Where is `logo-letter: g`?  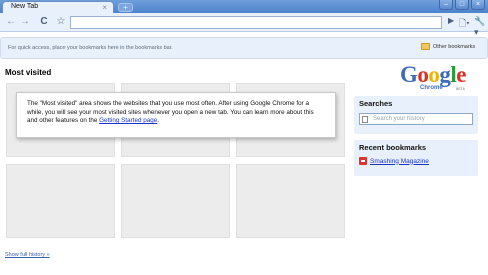
logo-letter: g is located at coordinates (445, 74).